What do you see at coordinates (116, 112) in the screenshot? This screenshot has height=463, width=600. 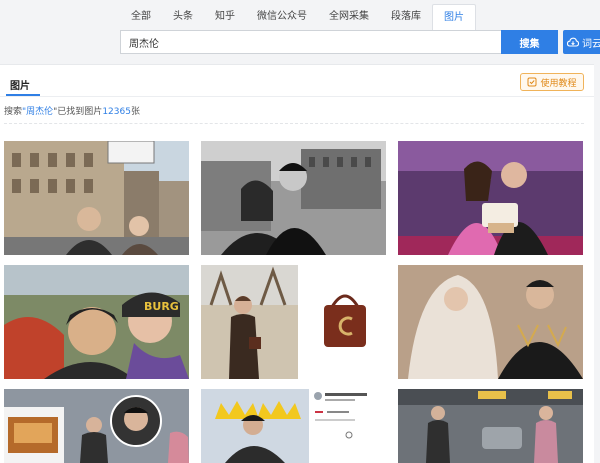 I see `result-count: 12365` at bounding box center [116, 112].